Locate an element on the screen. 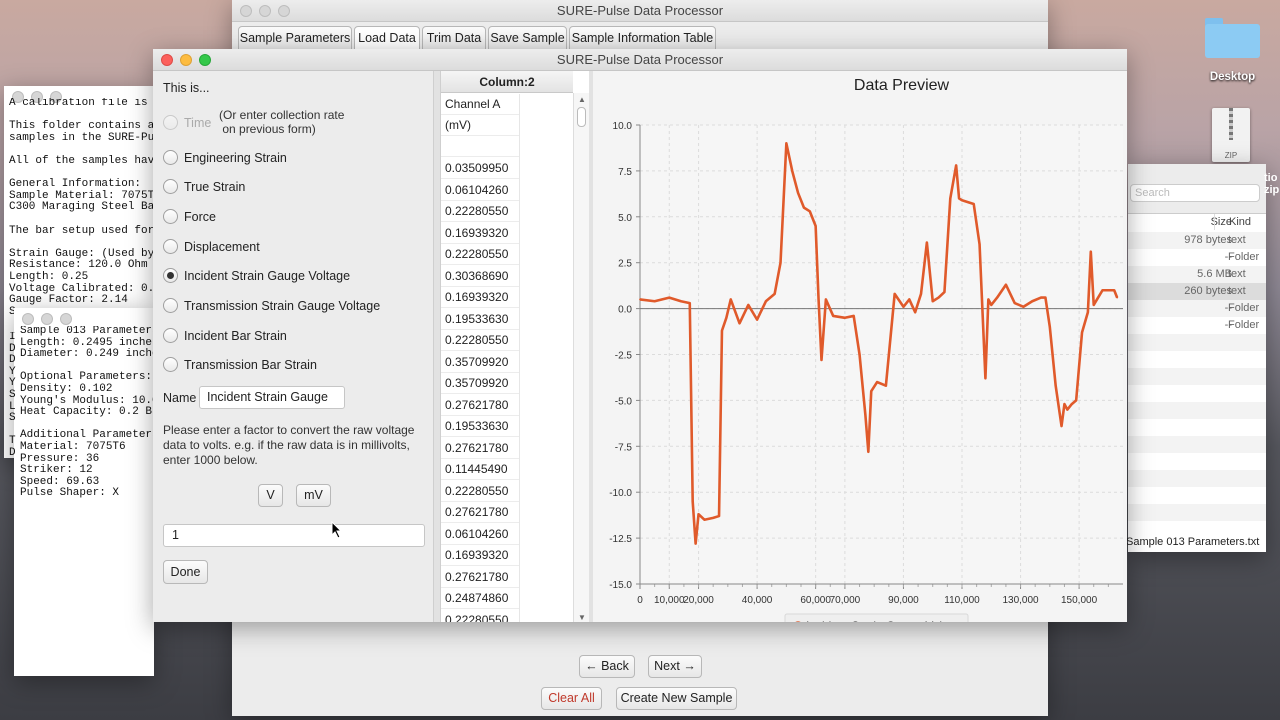  v-button: V is located at coordinates (270, 495).